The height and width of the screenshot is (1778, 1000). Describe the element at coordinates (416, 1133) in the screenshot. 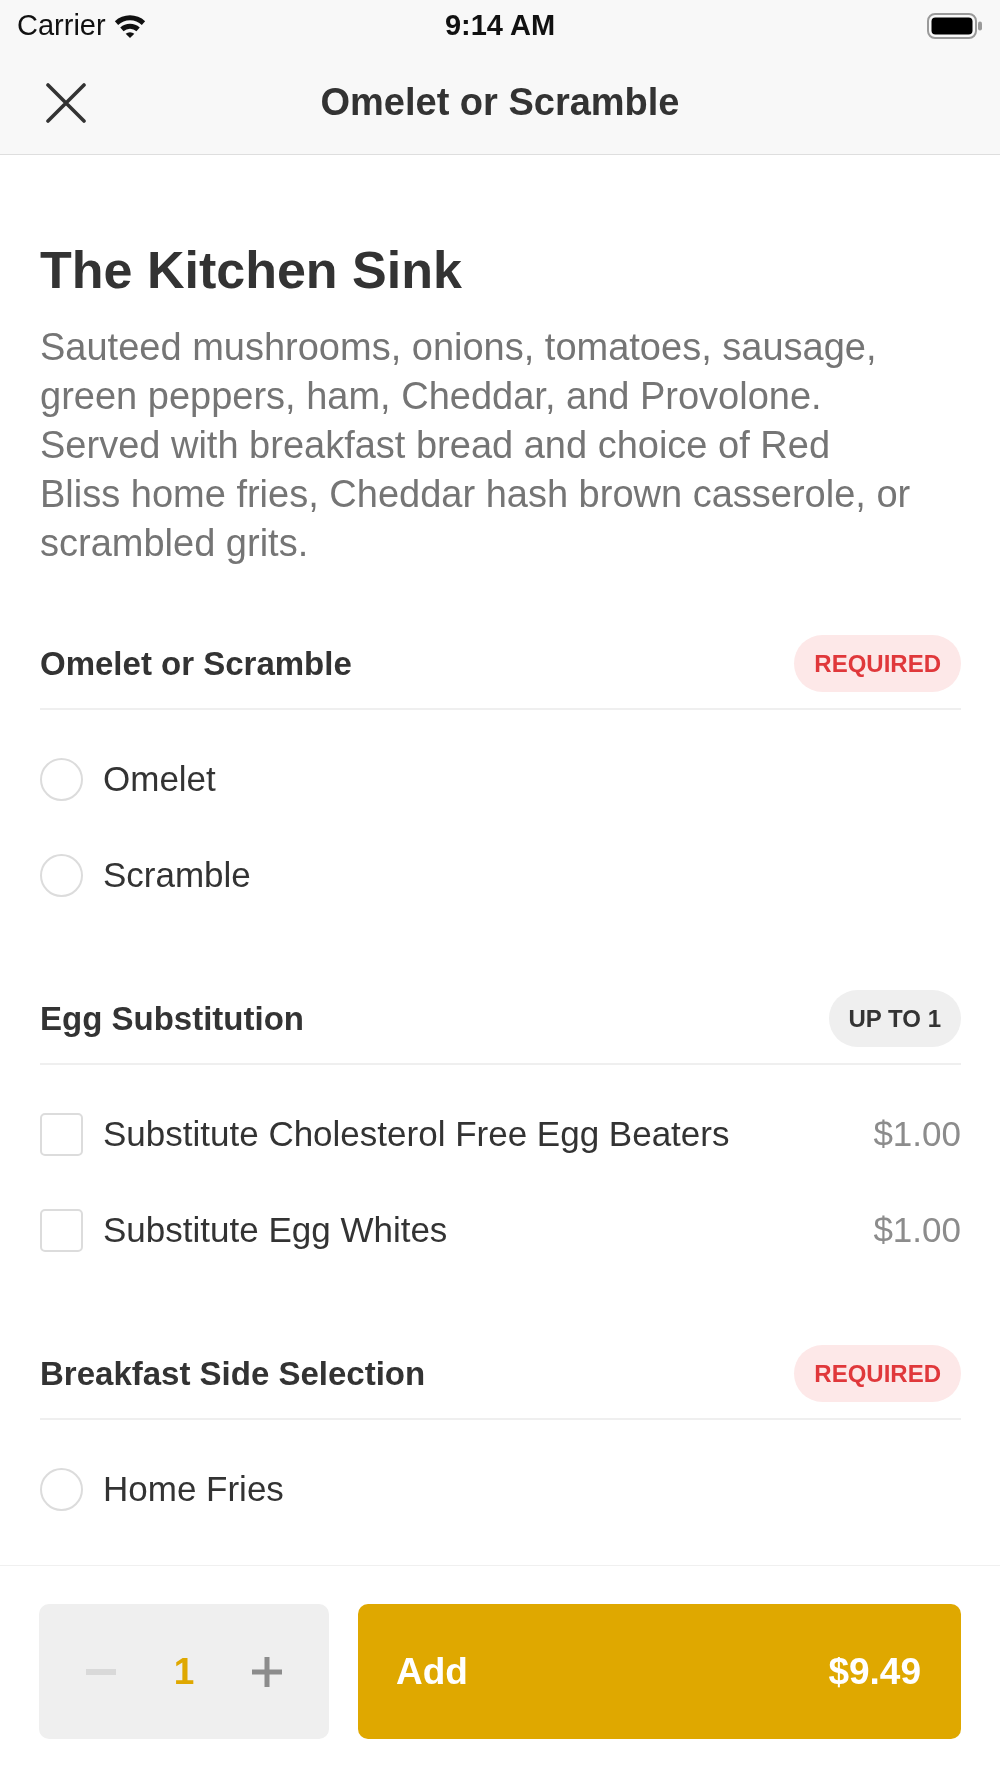

I see `option-label: Substitute Cholesterol Free Egg Beaters` at that location.